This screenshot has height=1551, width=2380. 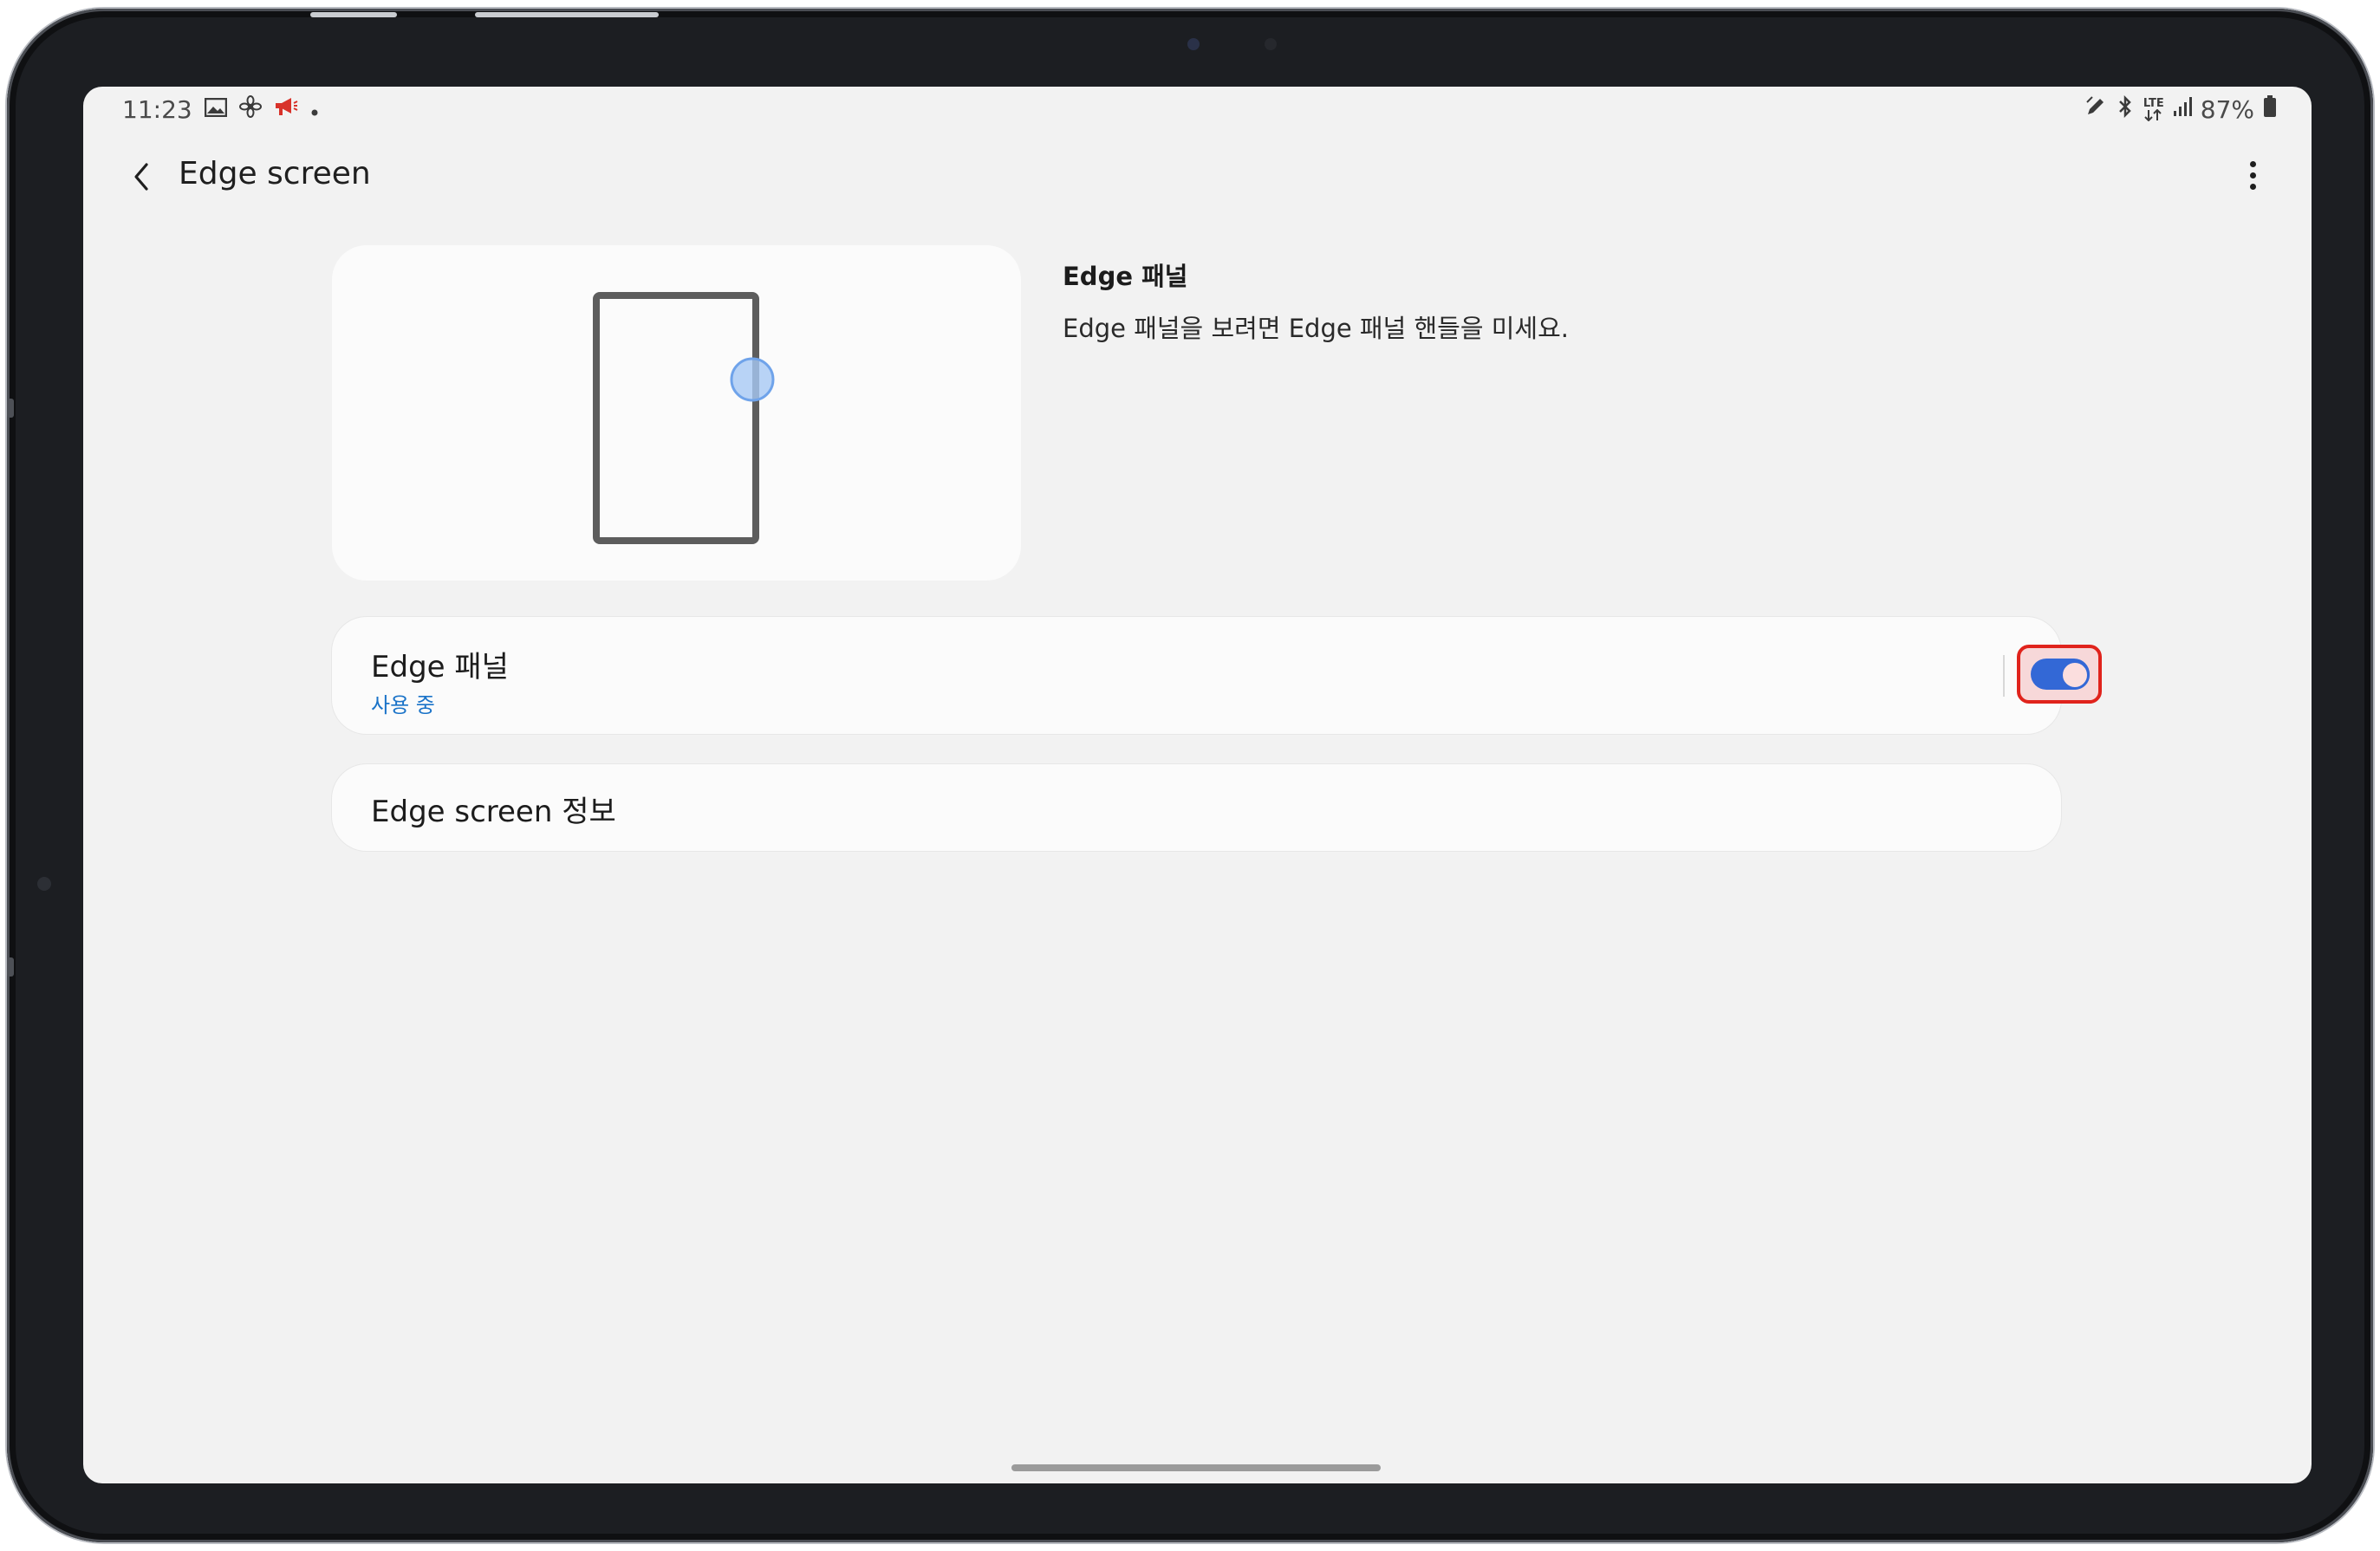 I want to click on description-text: Edge 패널을 보려면 Edge 패널 핸들을 미세요., so click(x=1316, y=328).